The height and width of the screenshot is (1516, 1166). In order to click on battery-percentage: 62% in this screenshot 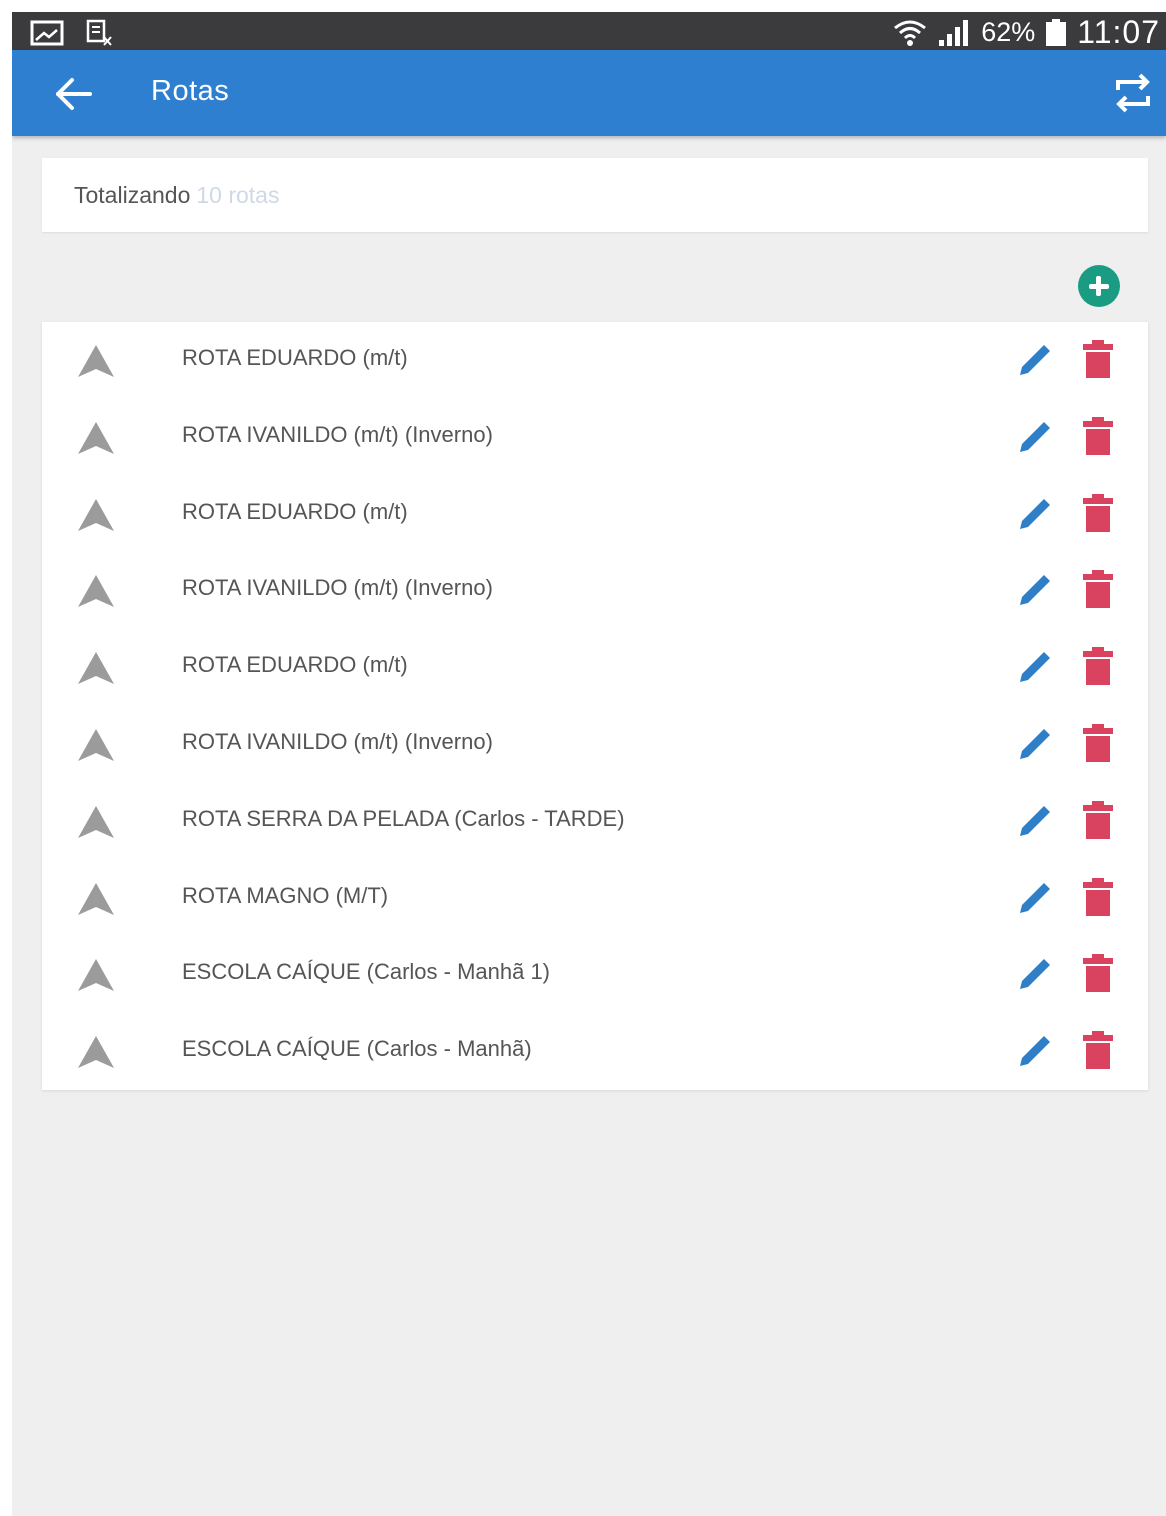, I will do `click(1008, 32)`.